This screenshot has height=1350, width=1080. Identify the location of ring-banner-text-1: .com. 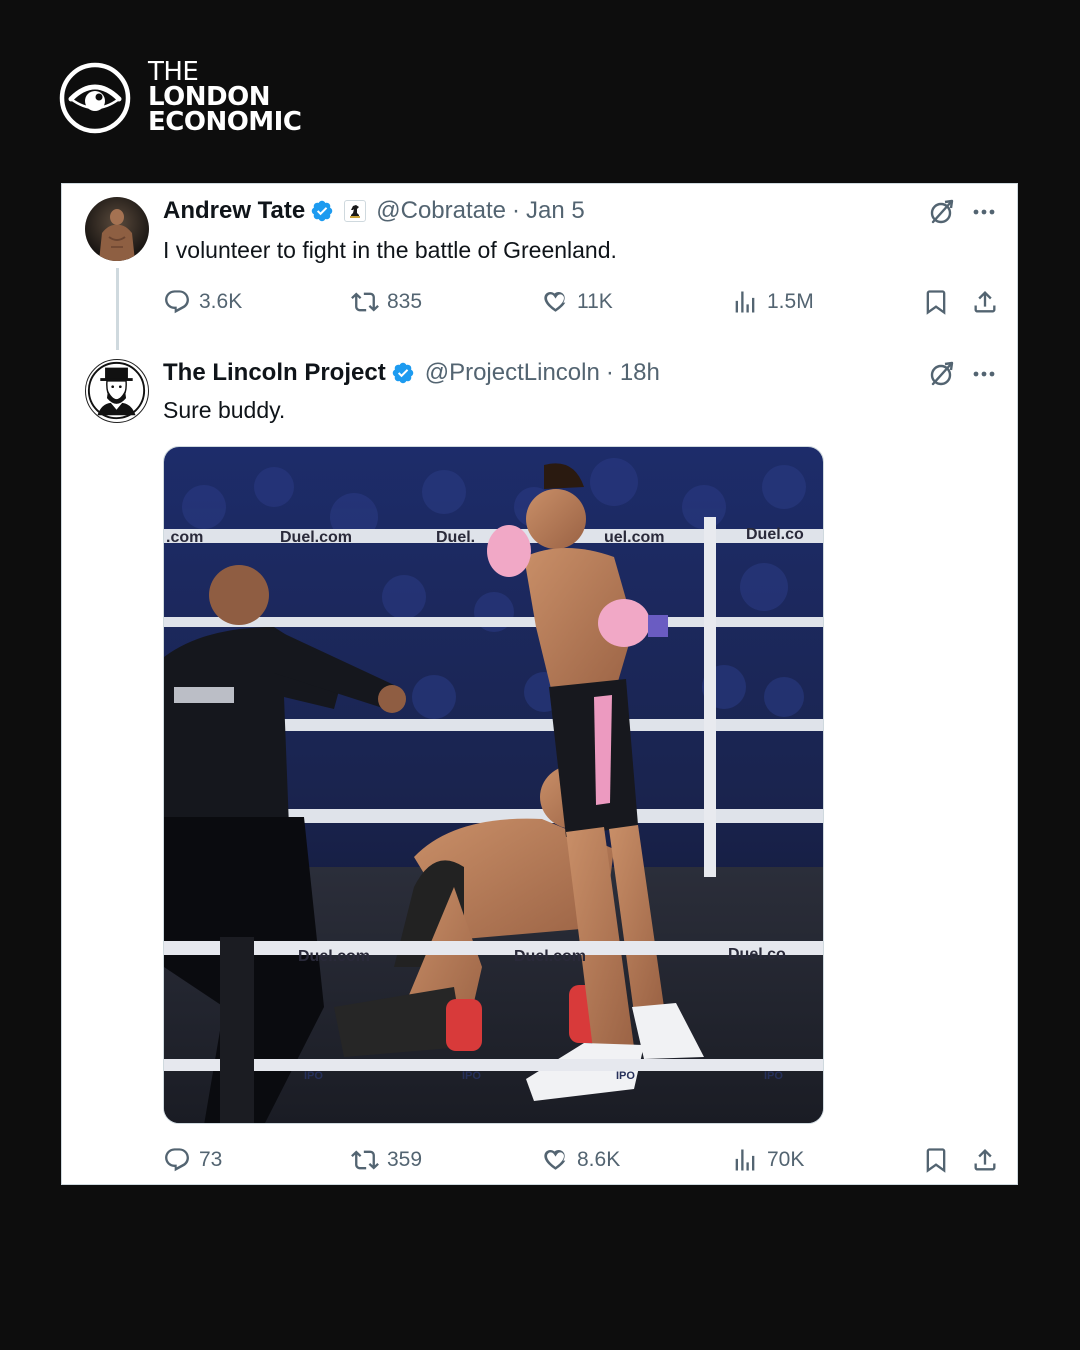
(184, 537).